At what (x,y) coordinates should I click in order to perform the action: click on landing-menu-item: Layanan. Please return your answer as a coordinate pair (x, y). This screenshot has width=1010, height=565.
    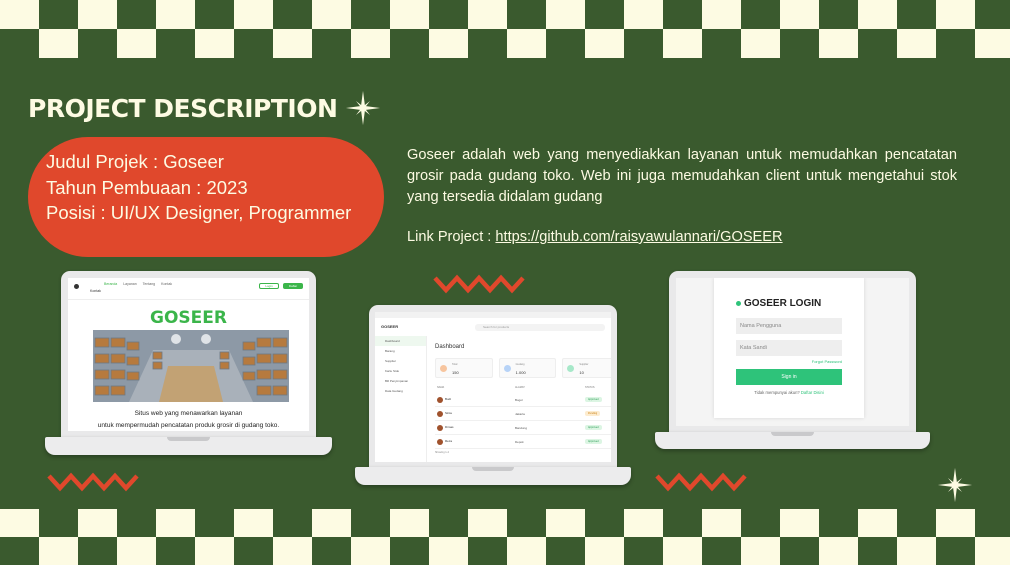
    Looking at the image, I should click on (129, 284).